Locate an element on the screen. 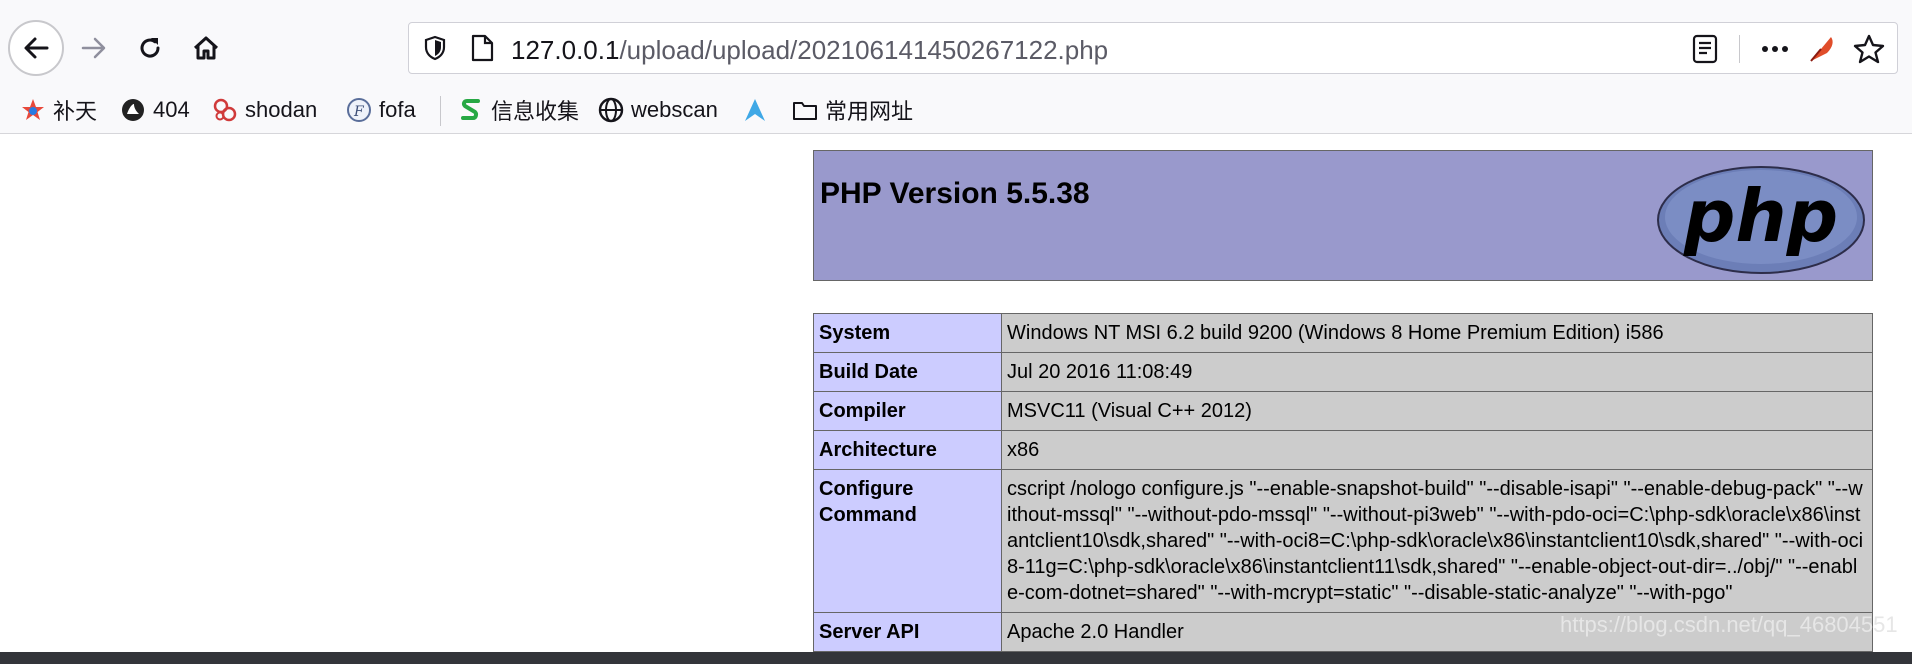  home-button is located at coordinates (206, 48).